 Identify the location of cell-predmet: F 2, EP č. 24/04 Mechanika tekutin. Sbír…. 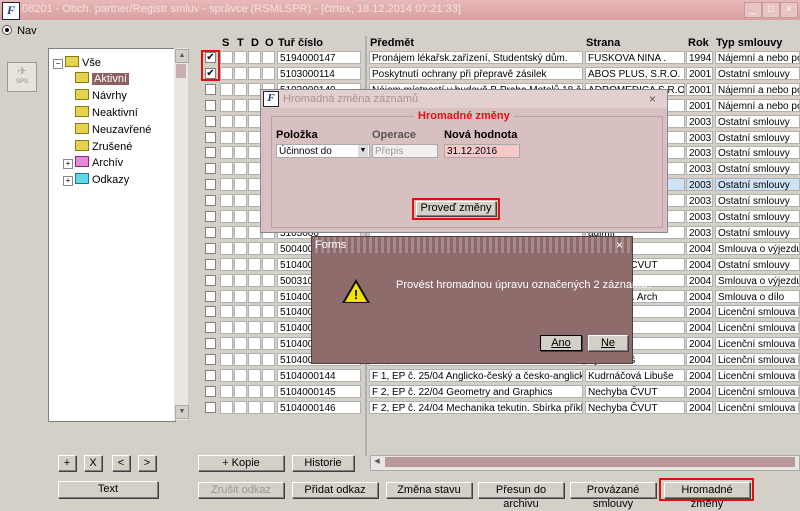
(476, 407).